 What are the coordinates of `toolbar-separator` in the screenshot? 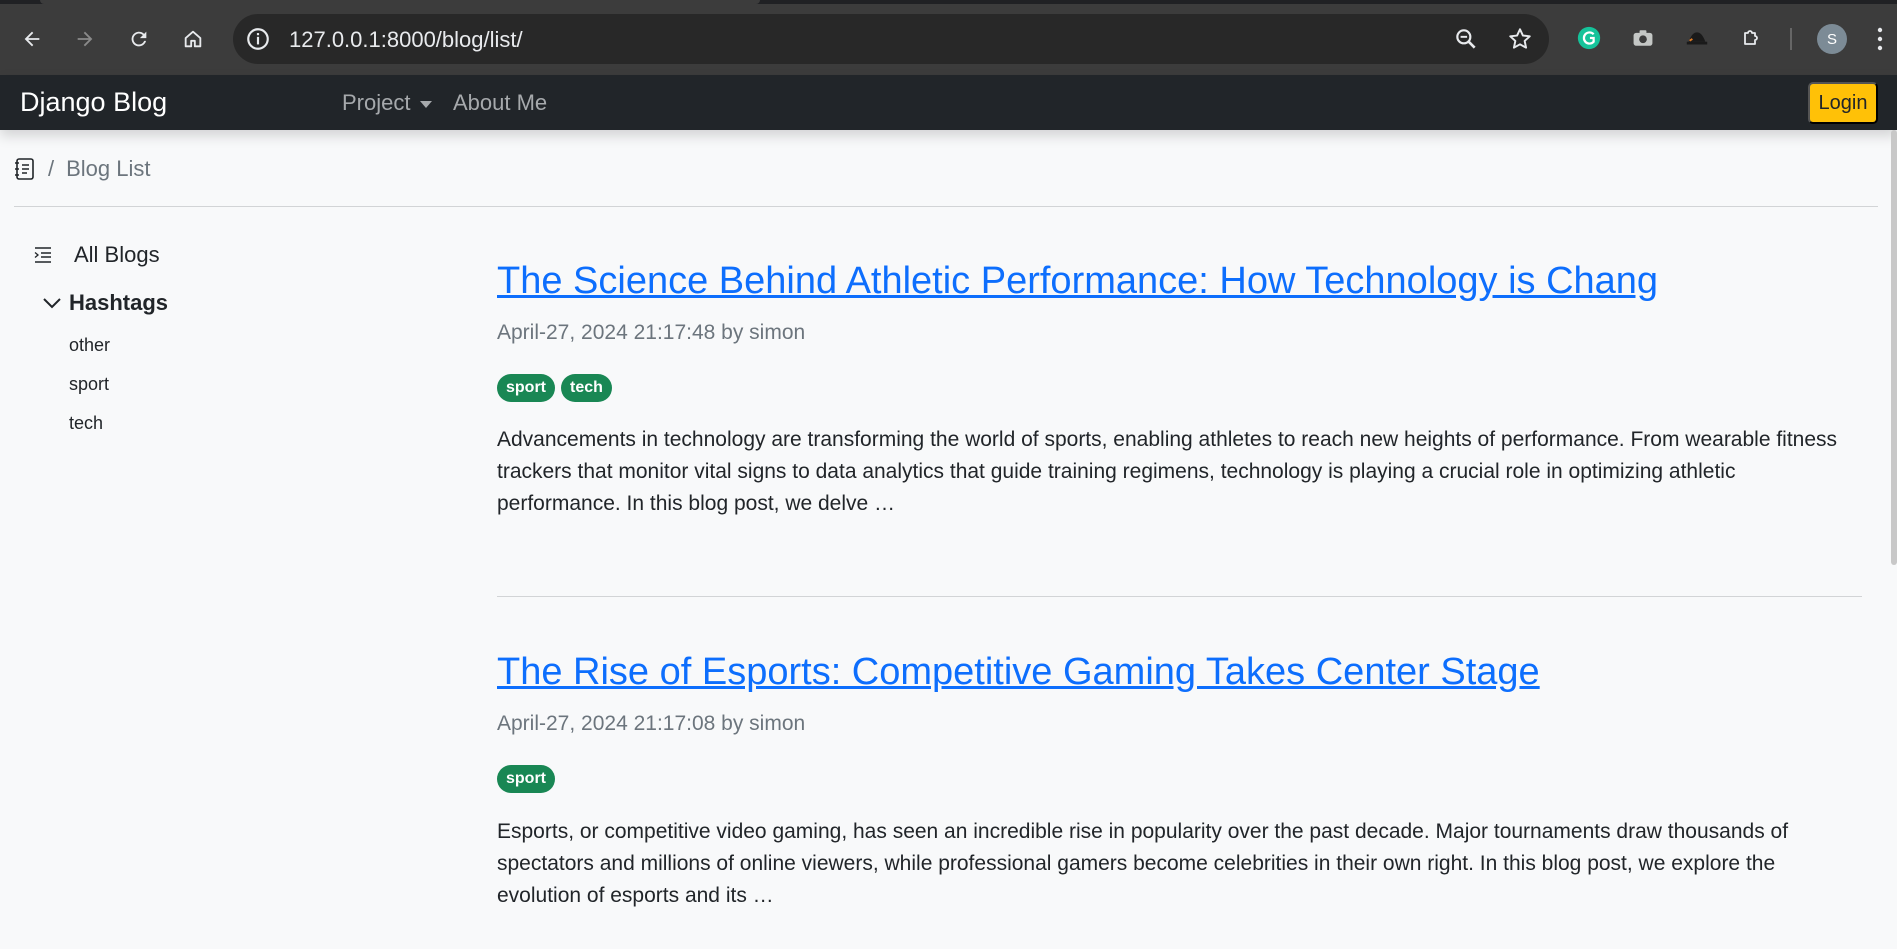 It's located at (1791, 39).